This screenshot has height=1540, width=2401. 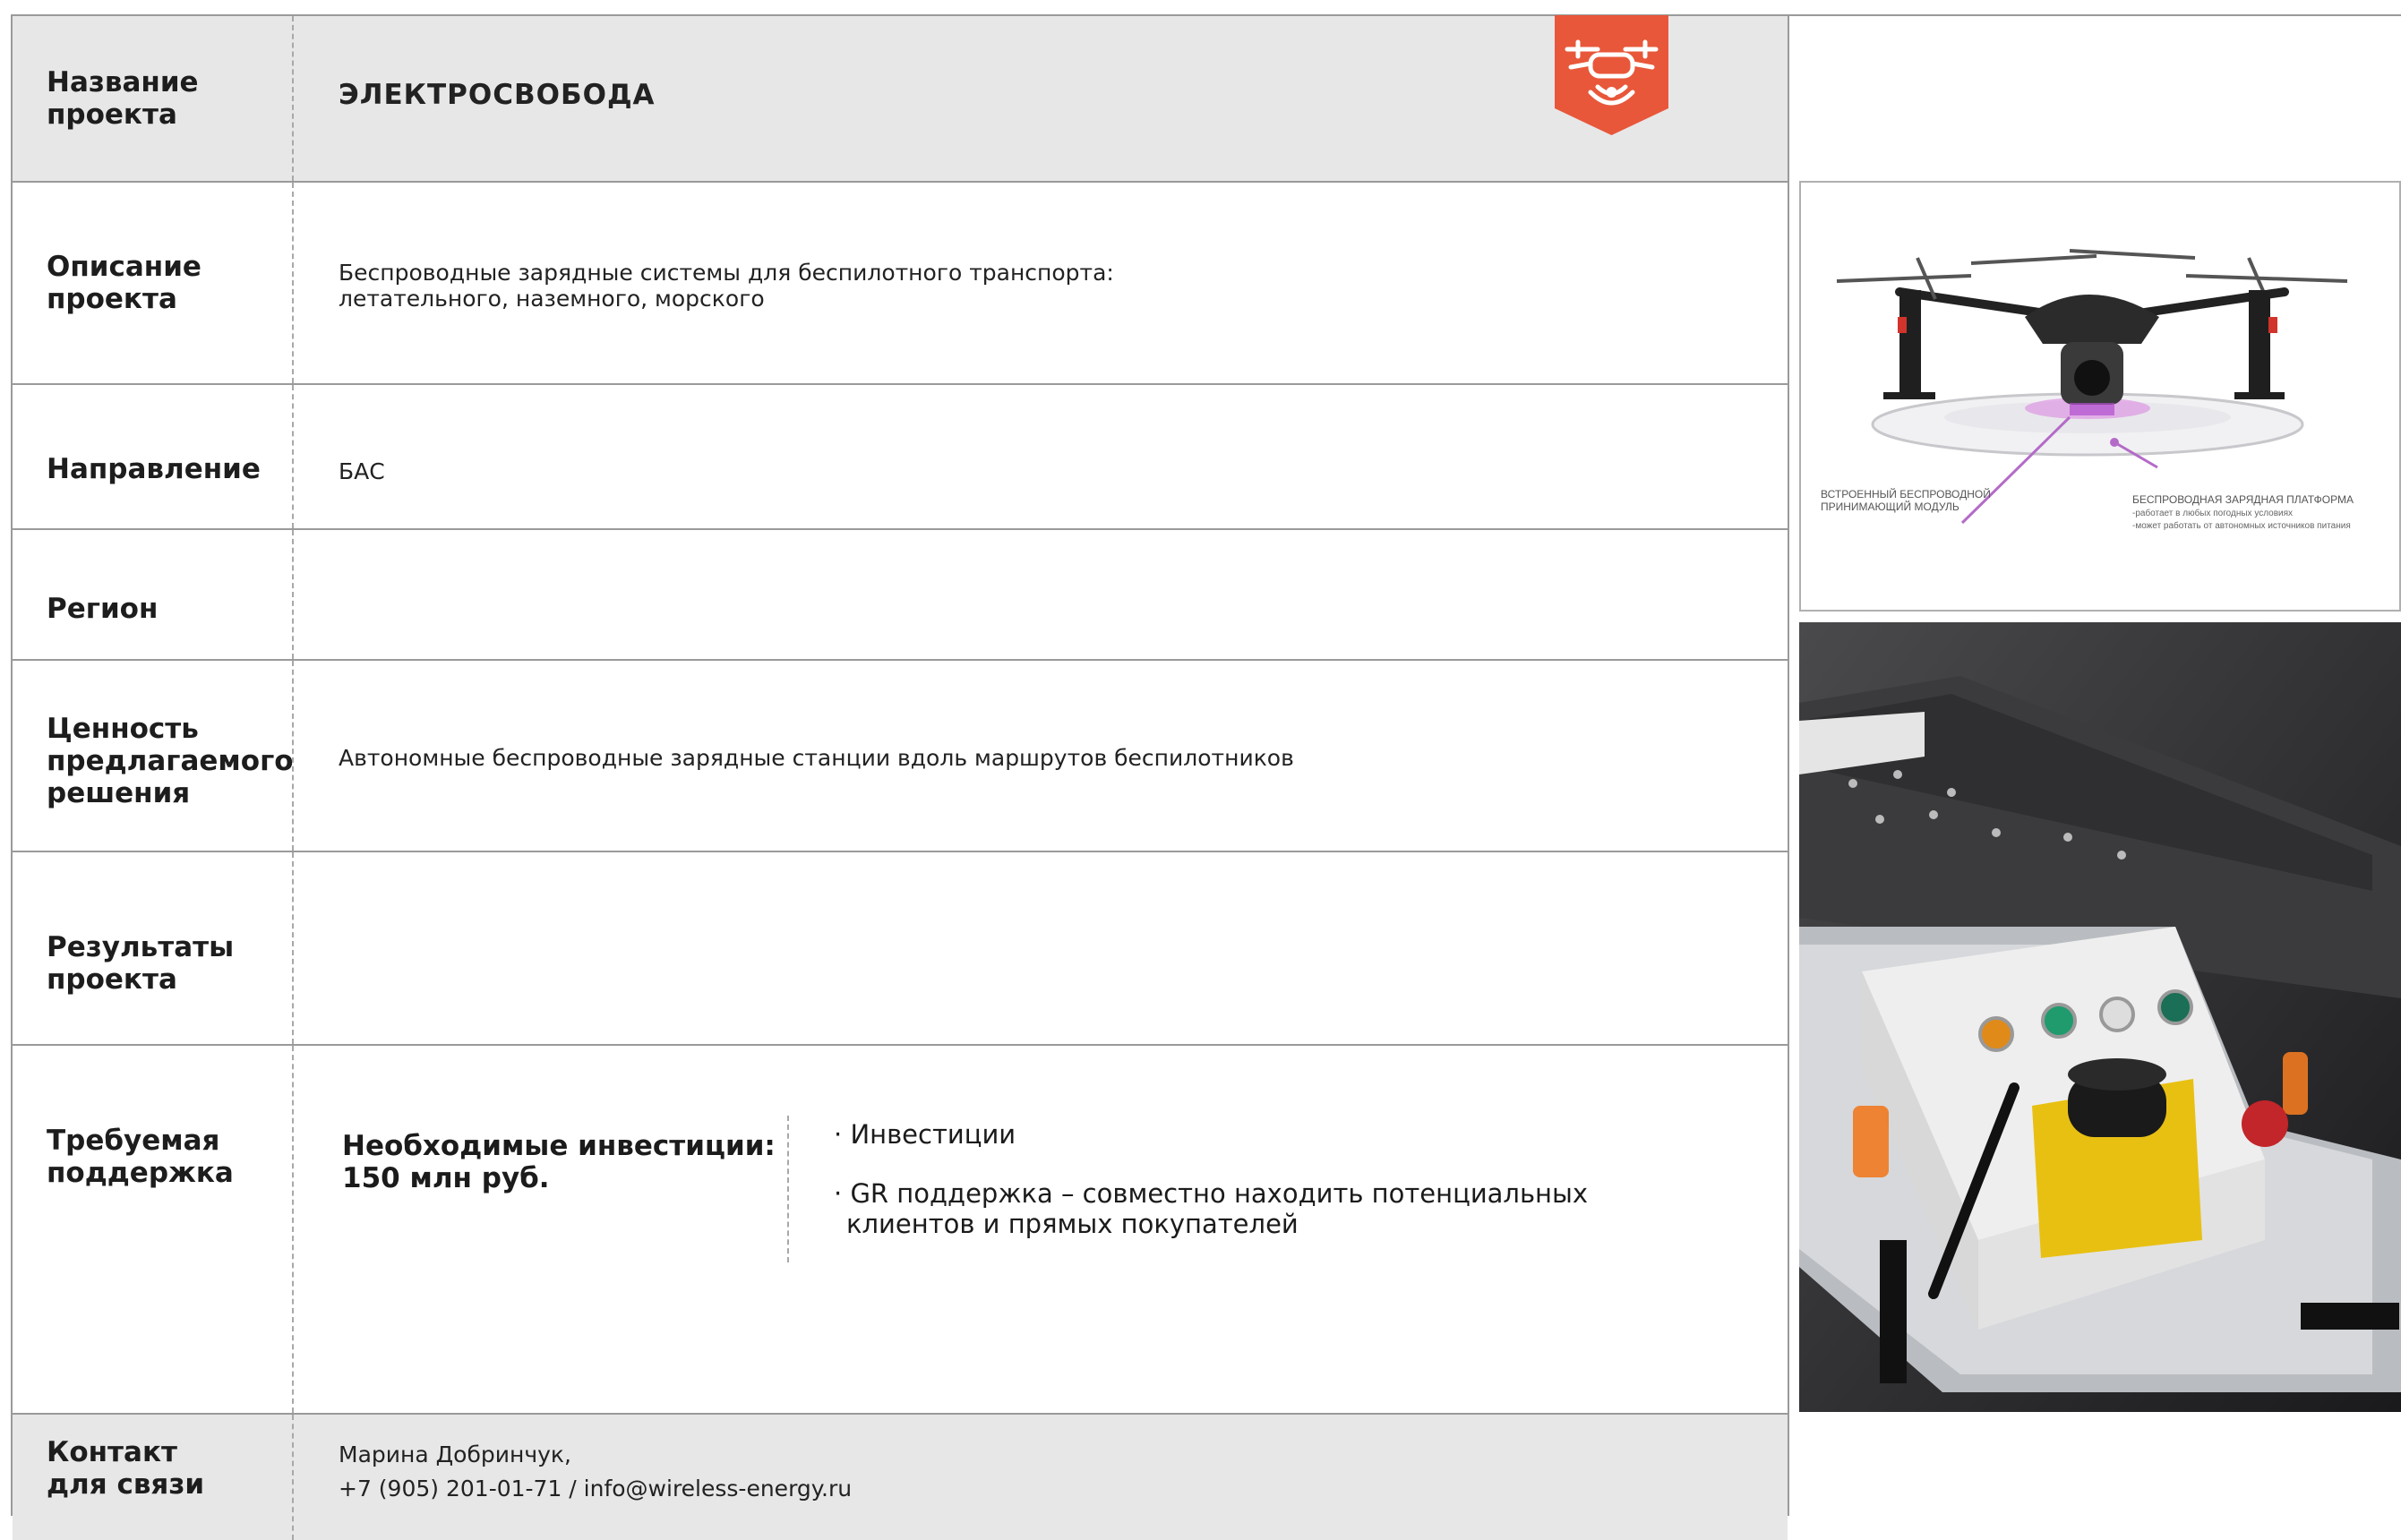 What do you see at coordinates (124, 283) in the screenshot?
I see `label-description: Описание проекта` at bounding box center [124, 283].